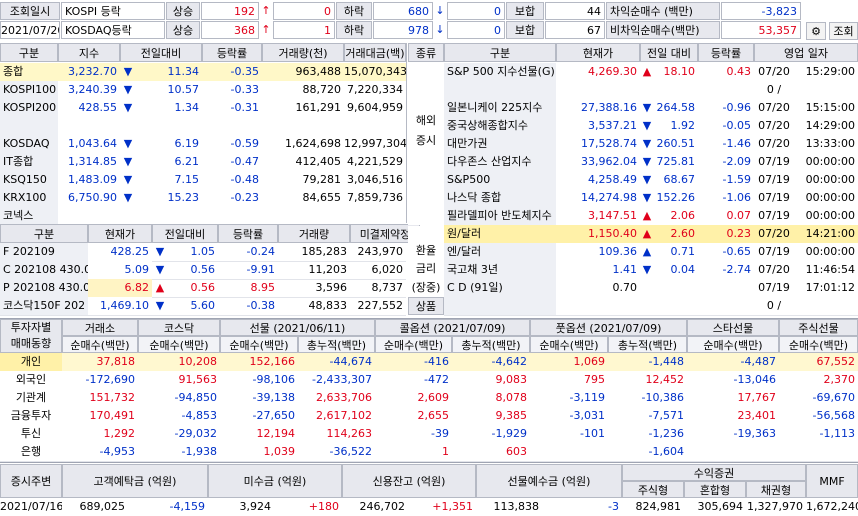 This screenshot has width=858, height=516. I want to click on futures-header-0: 구분, so click(44, 233).